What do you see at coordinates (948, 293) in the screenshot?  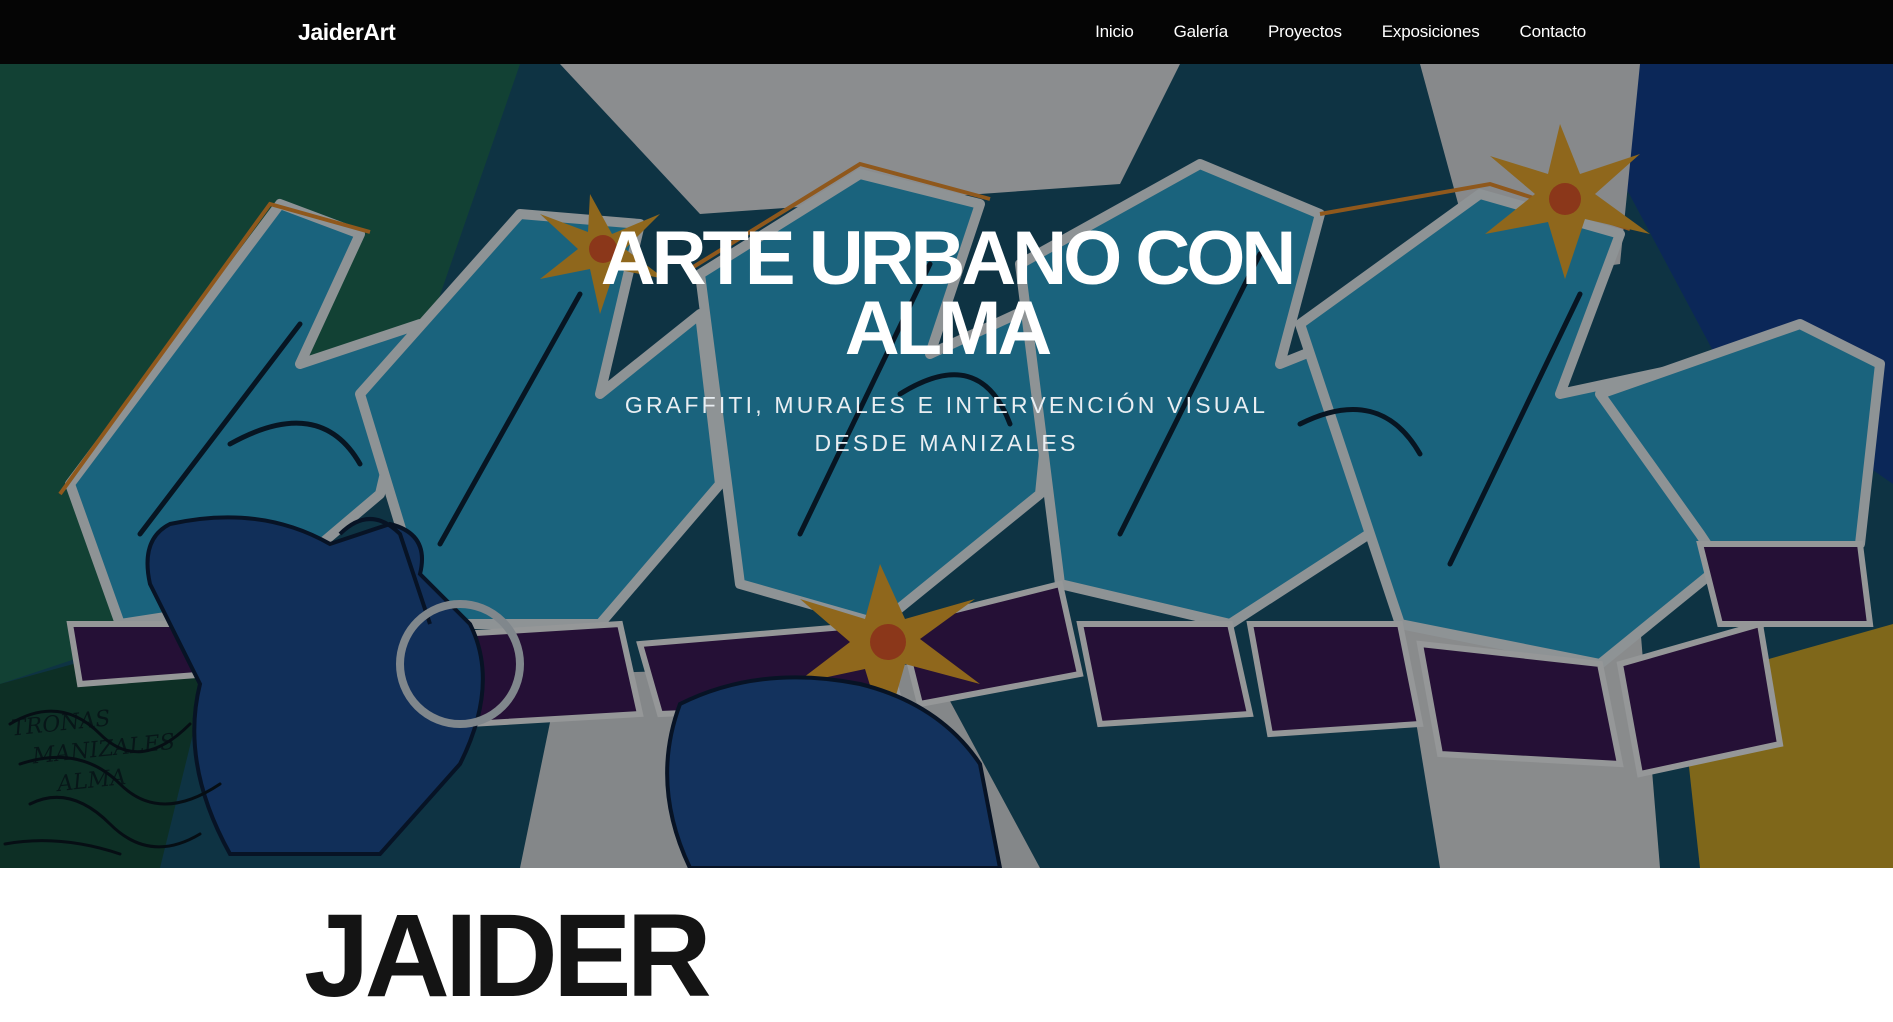 I see `hero-title: ARTE URBANO CON ALMA` at bounding box center [948, 293].